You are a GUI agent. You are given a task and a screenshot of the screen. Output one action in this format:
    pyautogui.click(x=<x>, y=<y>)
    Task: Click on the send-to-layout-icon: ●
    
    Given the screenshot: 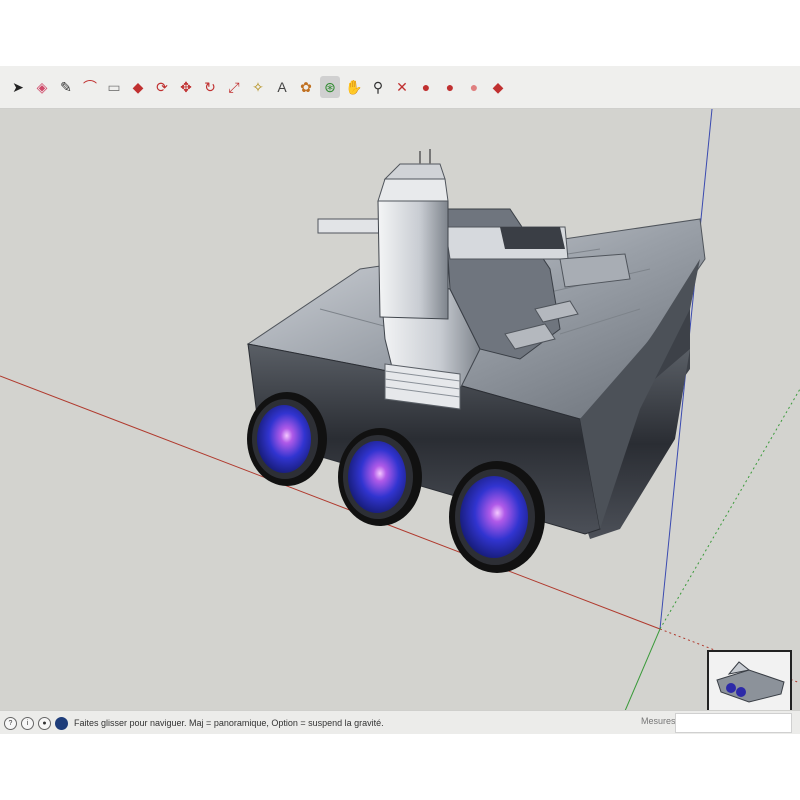 What is the action you would take?
    pyautogui.click(x=474, y=87)
    